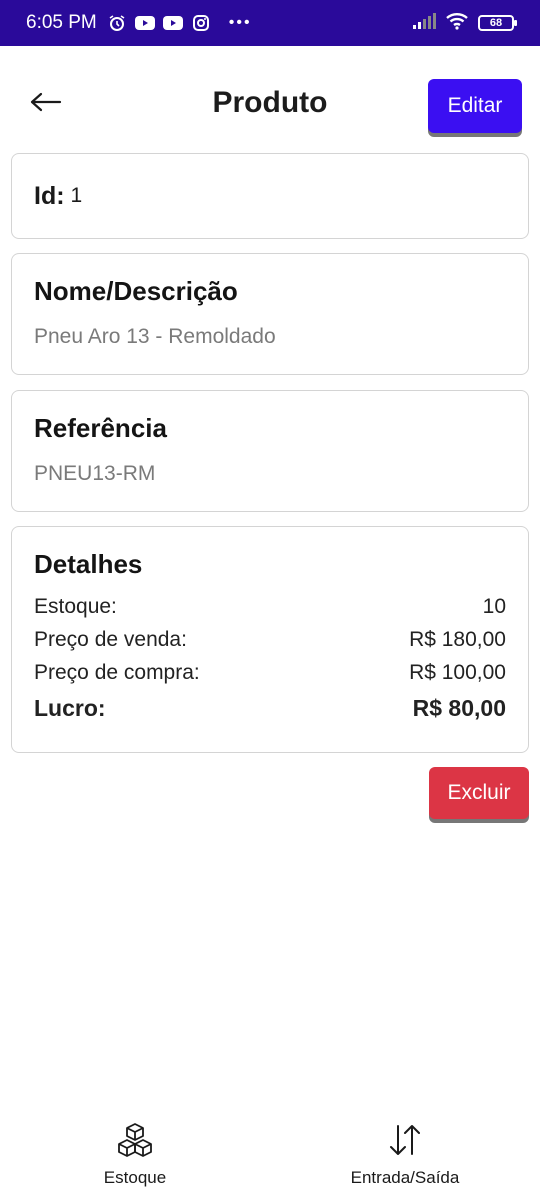 The height and width of the screenshot is (1200, 540). I want to click on profit-value: R$ 80,00, so click(459, 707).